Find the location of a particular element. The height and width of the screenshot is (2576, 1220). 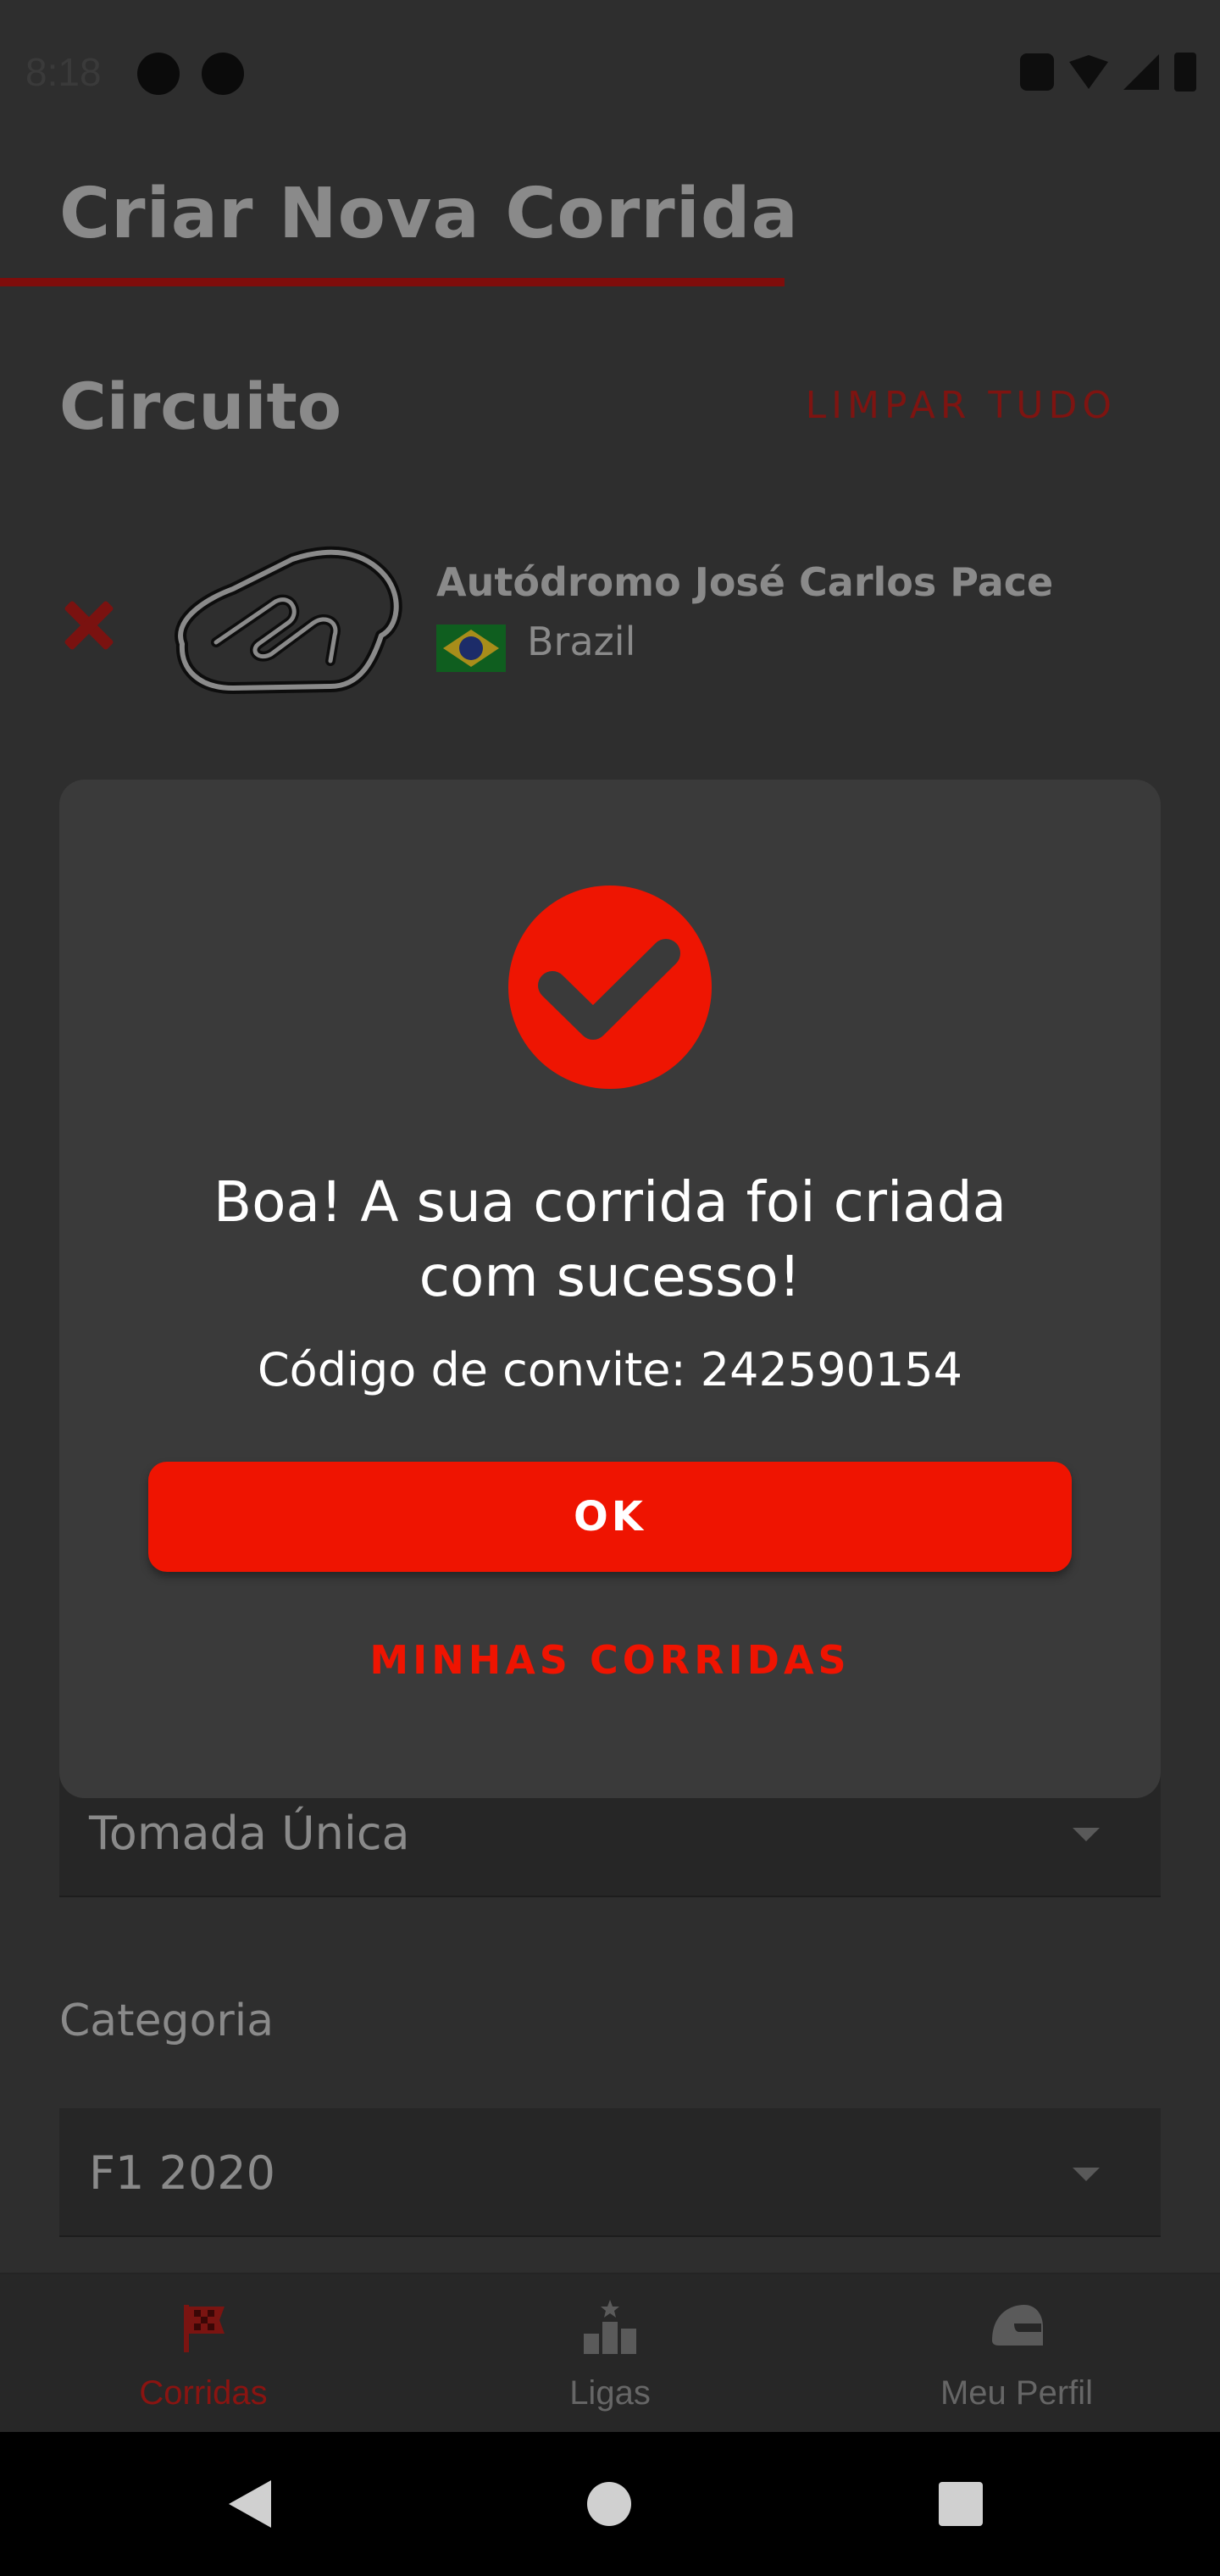

battery-icon is located at coordinates (1185, 72).